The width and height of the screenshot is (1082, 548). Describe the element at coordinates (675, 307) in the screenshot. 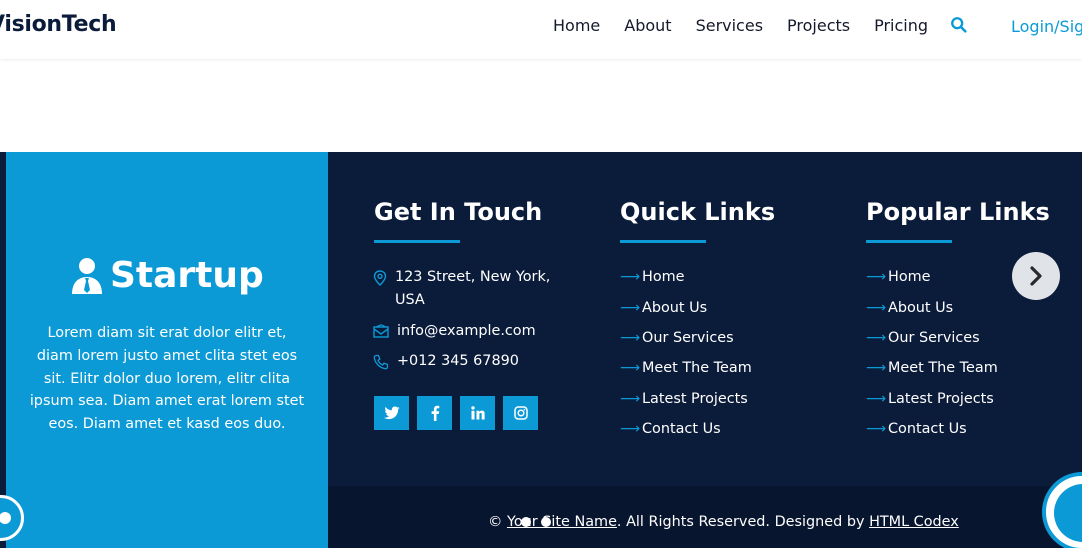

I see `quick-link-label: About Us` at that location.